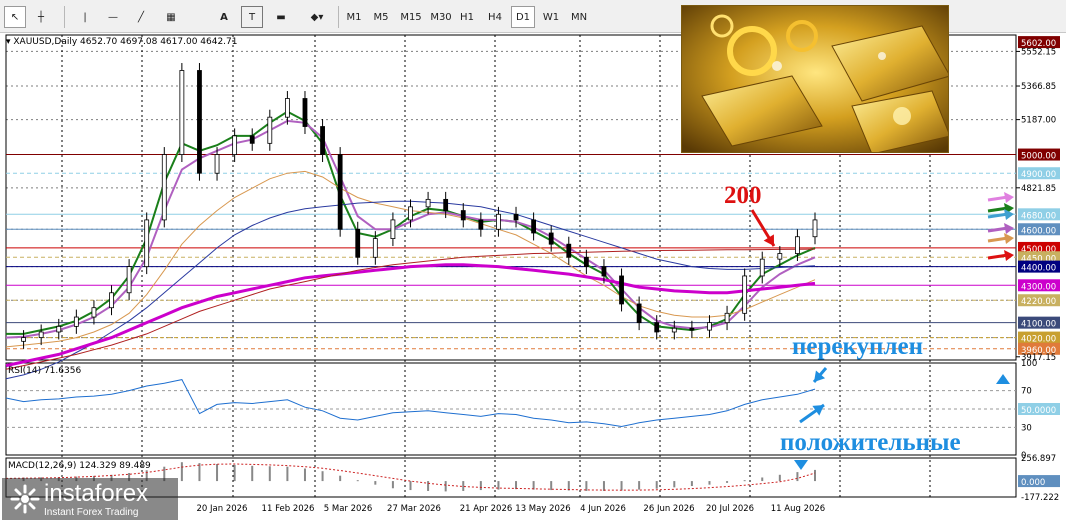 The width and height of the screenshot is (1066, 523). Describe the element at coordinates (414, 509) in the screenshot. I see `date-tick-label: 27 Mar 2026` at that location.